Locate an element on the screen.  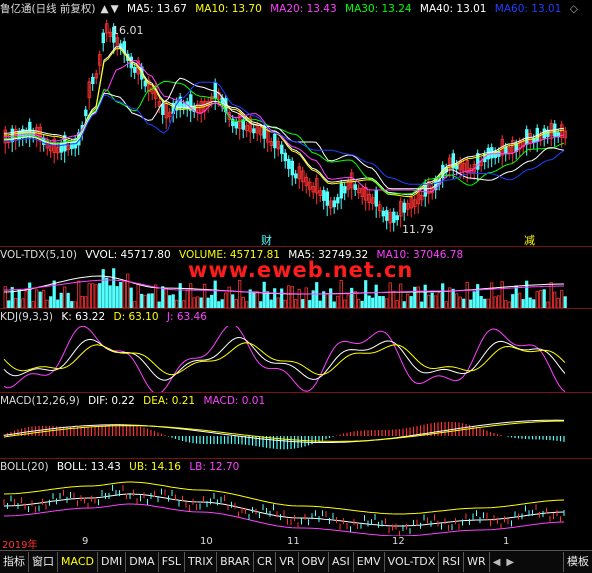
tab-vr: VR is located at coordinates (287, 562).